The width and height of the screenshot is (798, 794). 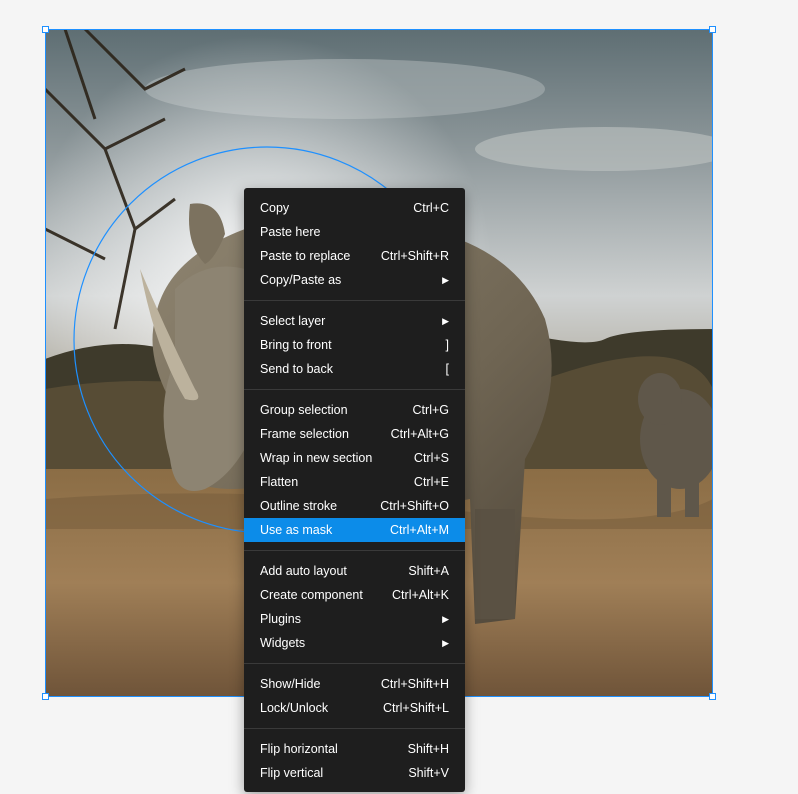 What do you see at coordinates (354, 506) in the screenshot?
I see `menu-item-outline-stroke: Outline stroke Ctrl+Shift+O` at bounding box center [354, 506].